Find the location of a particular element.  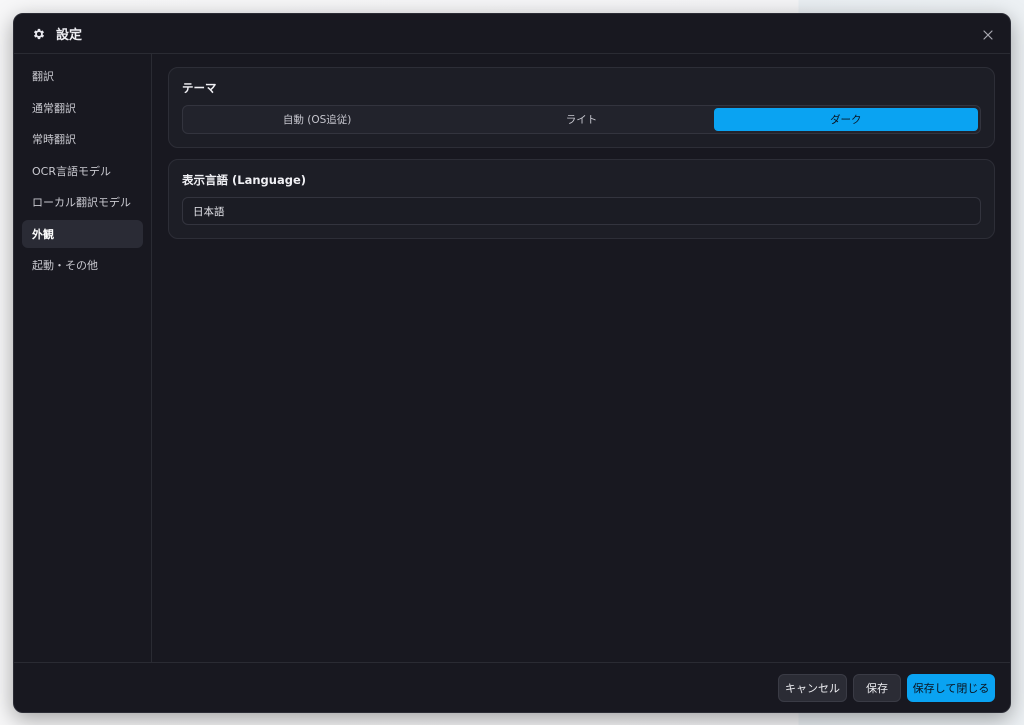

language-card: 表示言語 (Language) 日本語 is located at coordinates (581, 199).